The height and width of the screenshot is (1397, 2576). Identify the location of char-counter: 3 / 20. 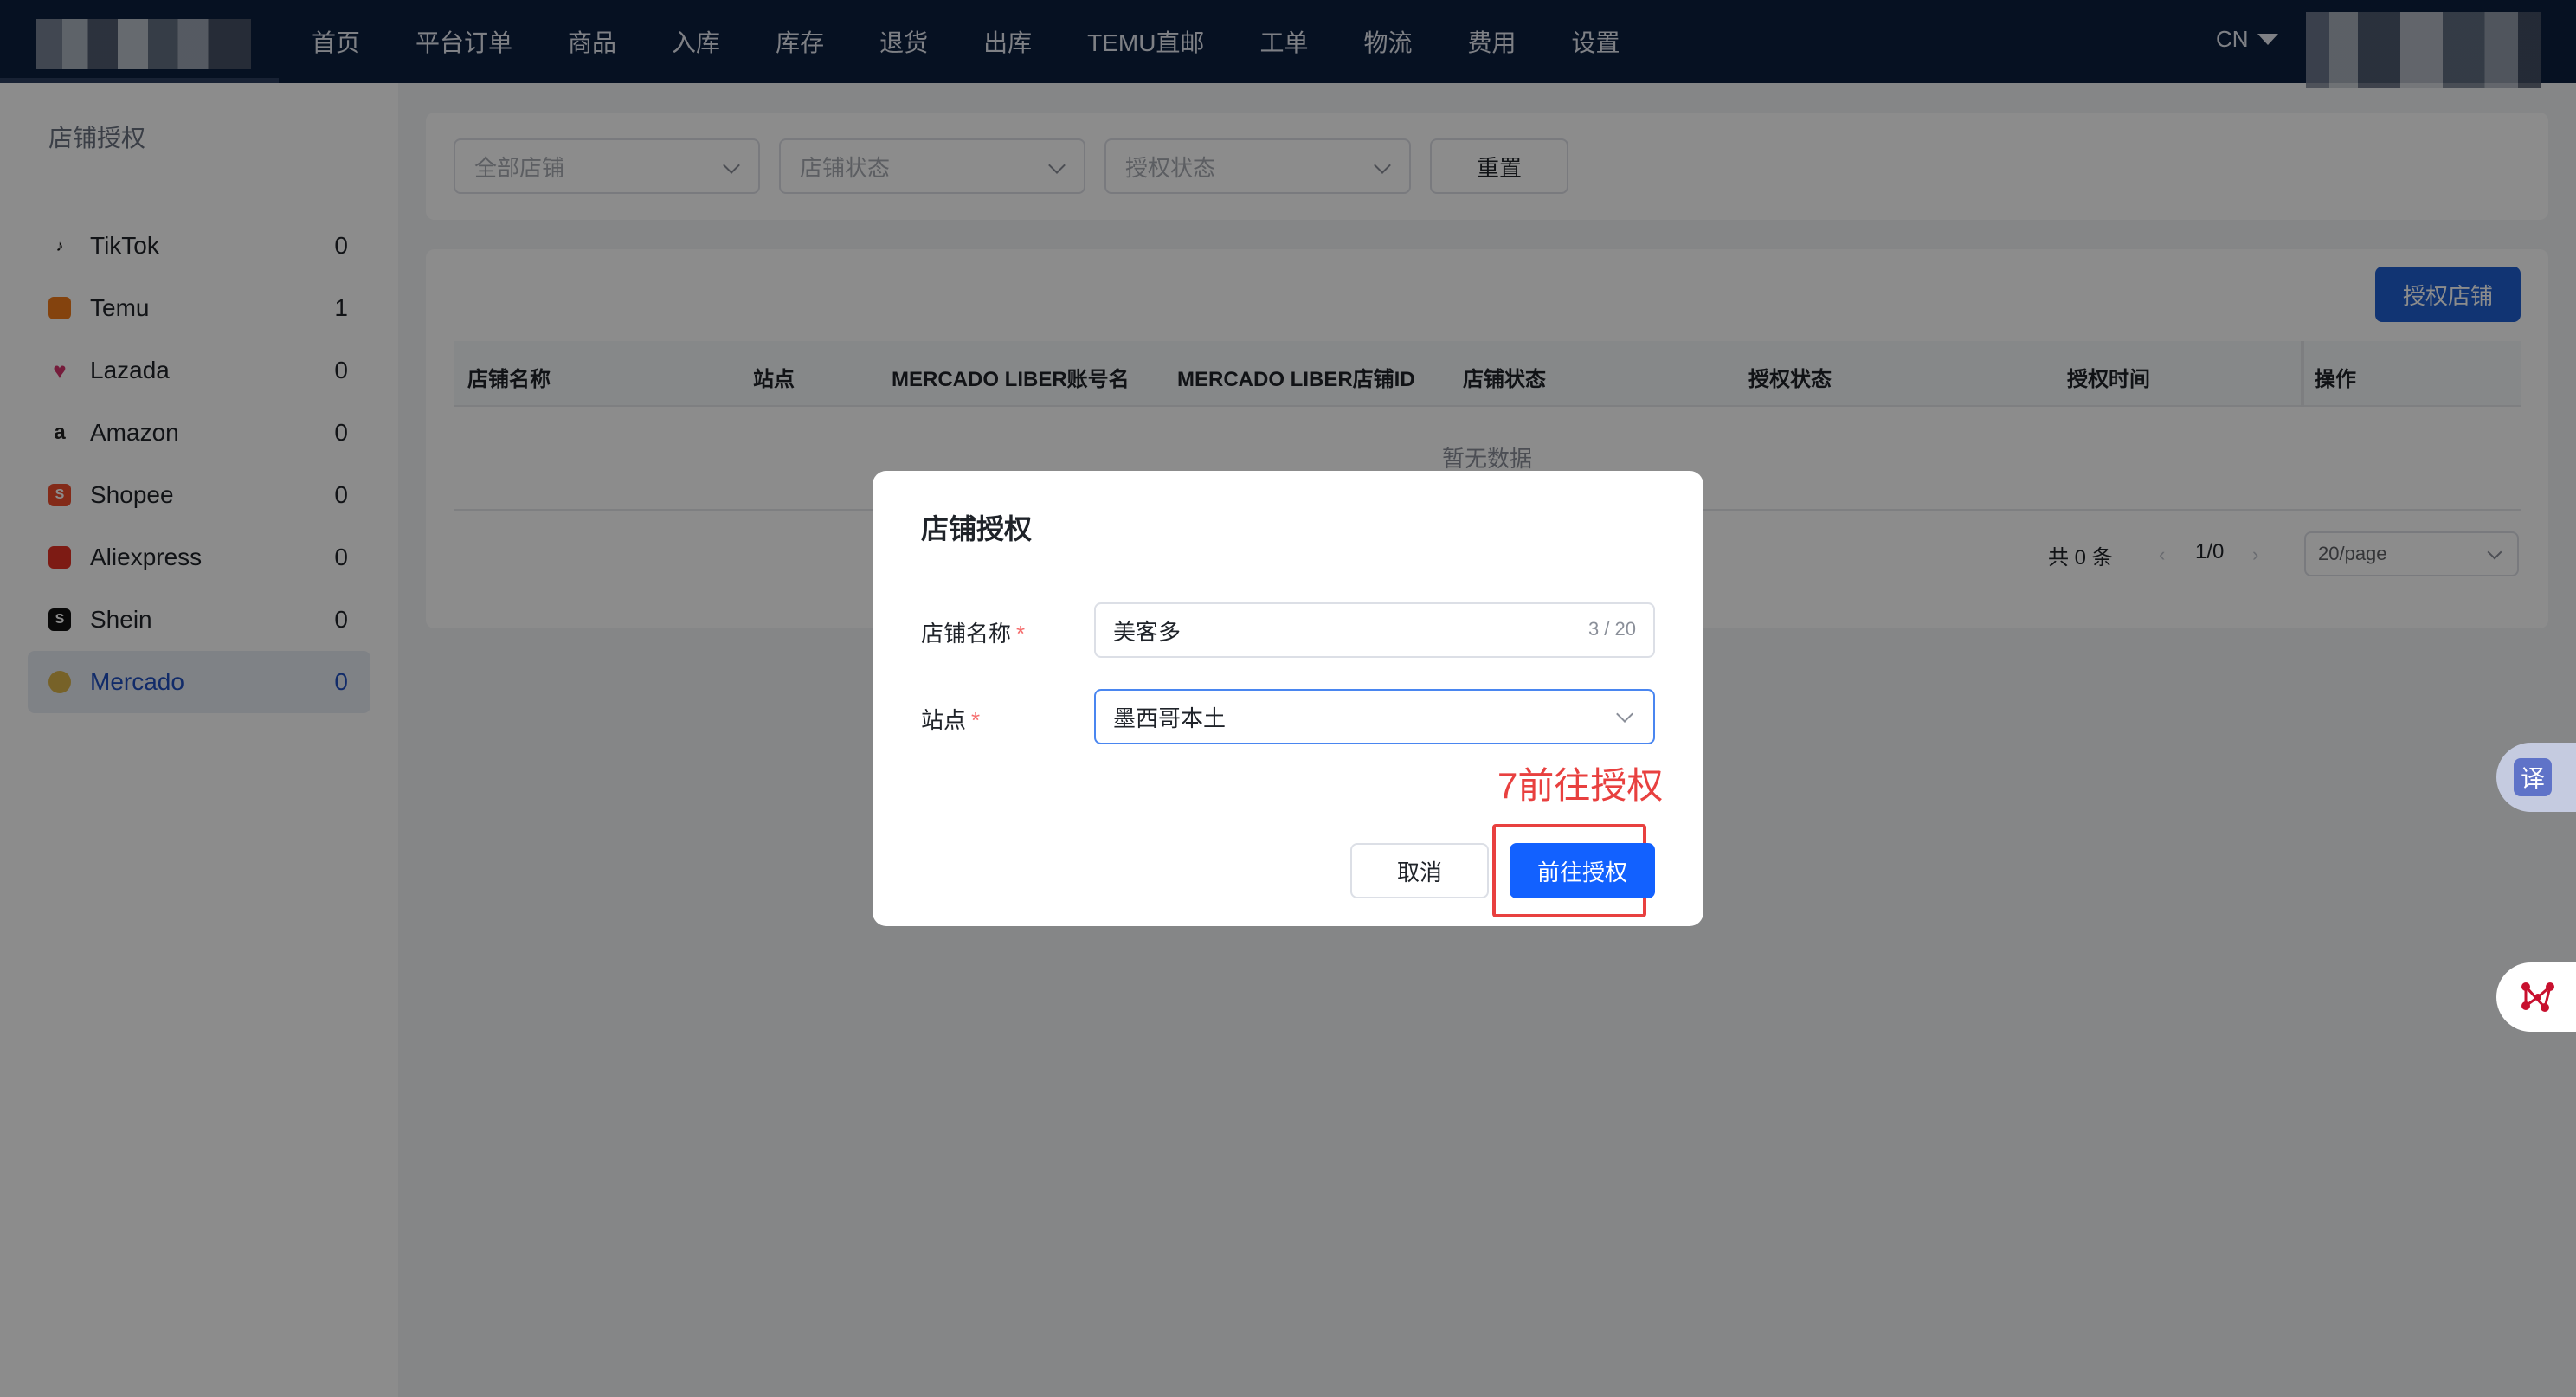
(1611, 629).